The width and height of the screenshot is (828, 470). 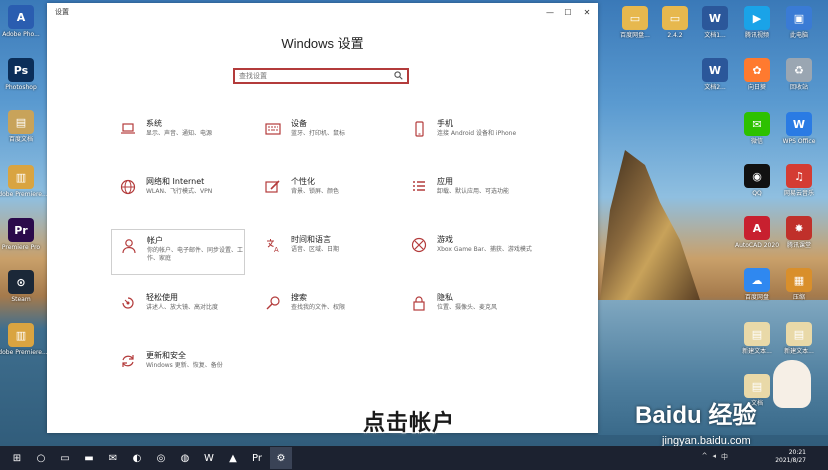 I want to click on settings-tile-ease-of-access: 轻松使用 讲述人、放大镜、高对比度, so click(x=178, y=310).